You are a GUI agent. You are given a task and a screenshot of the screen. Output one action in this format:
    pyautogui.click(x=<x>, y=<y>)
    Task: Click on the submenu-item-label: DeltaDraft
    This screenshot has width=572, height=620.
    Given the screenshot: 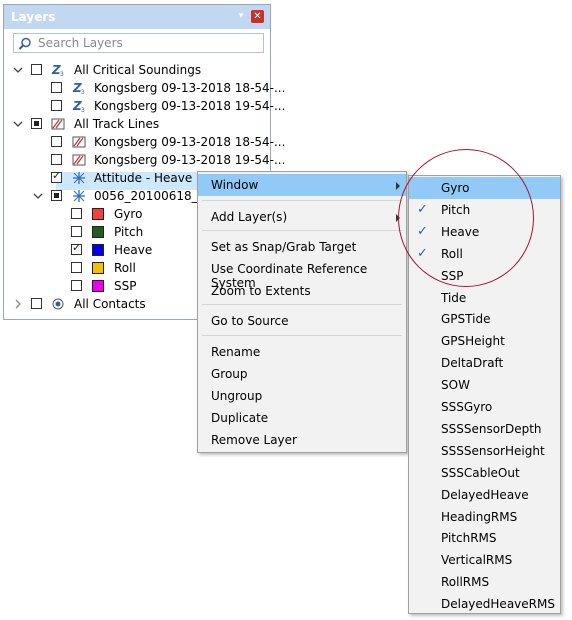 What is the action you would take?
    pyautogui.click(x=472, y=363)
    